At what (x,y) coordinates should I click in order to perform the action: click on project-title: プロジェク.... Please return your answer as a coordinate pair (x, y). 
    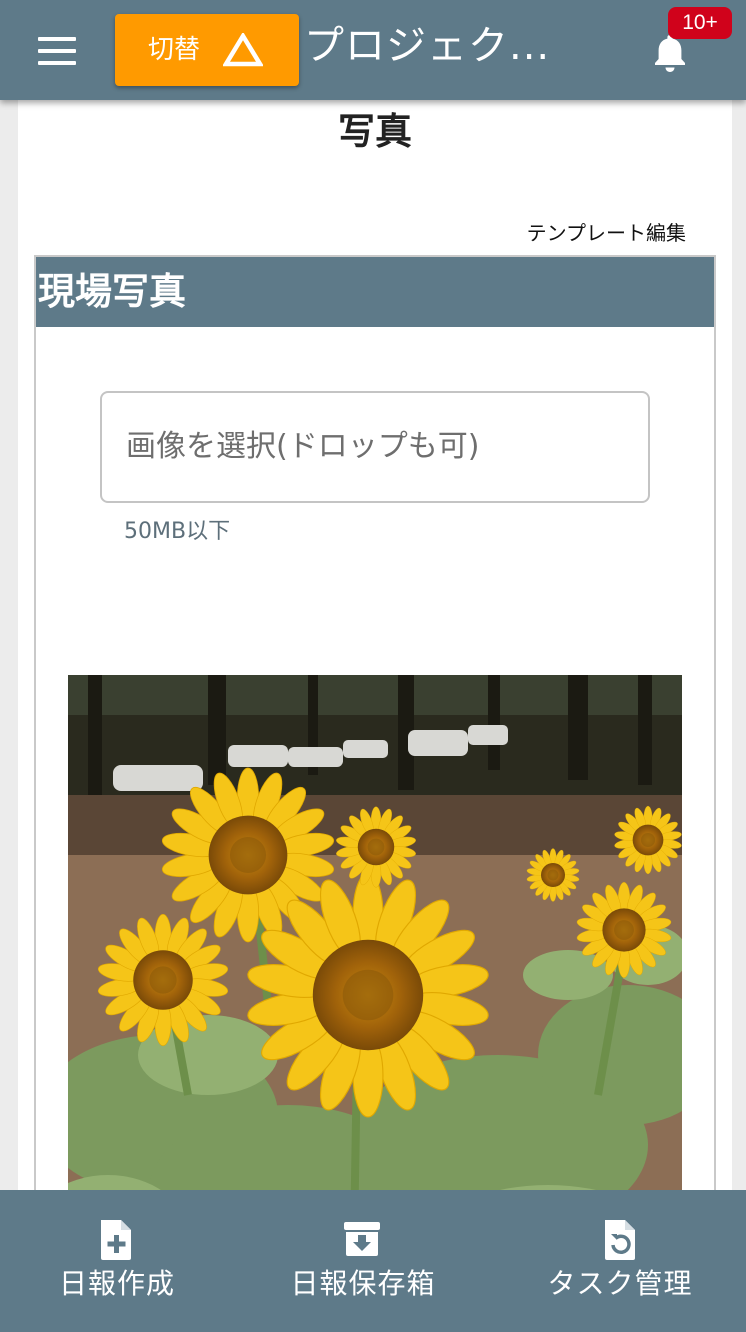
    Looking at the image, I should click on (434, 48).